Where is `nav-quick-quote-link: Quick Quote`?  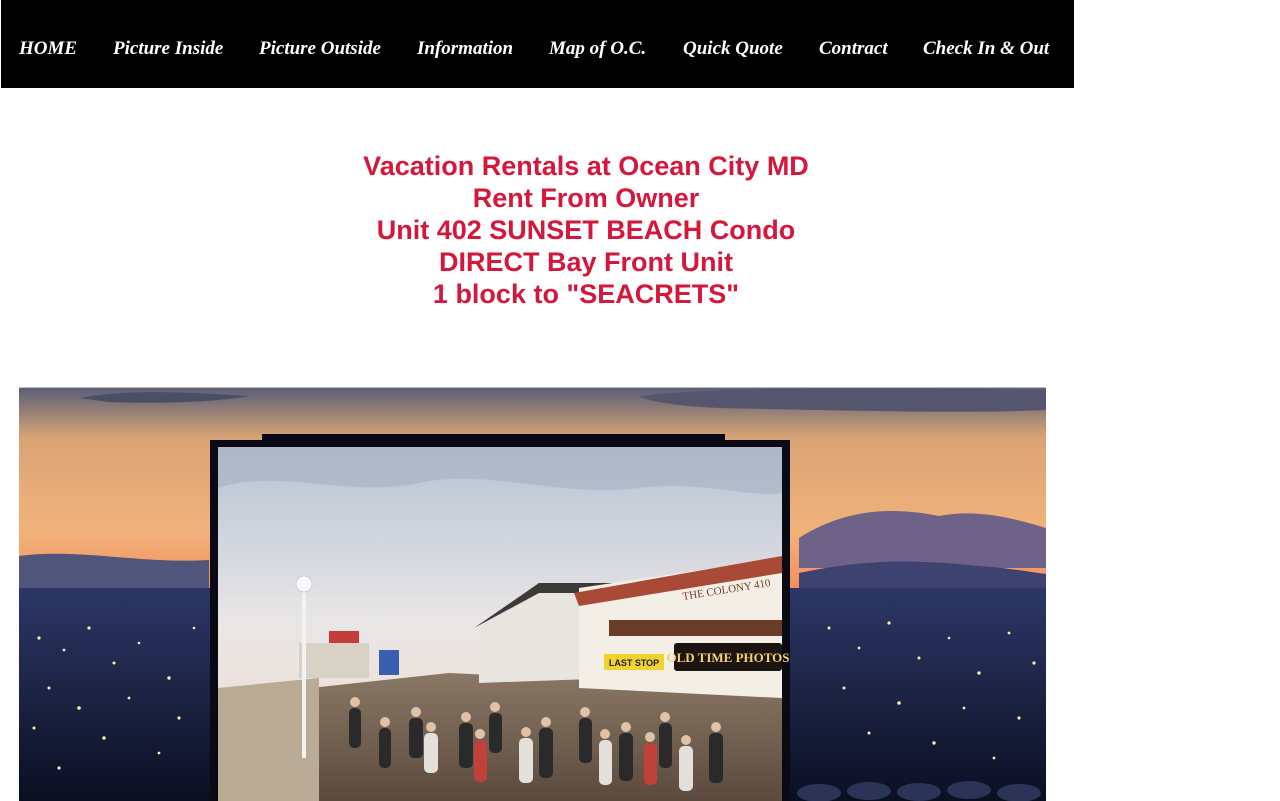
nav-quick-quote-link: Quick Quote is located at coordinates (733, 49).